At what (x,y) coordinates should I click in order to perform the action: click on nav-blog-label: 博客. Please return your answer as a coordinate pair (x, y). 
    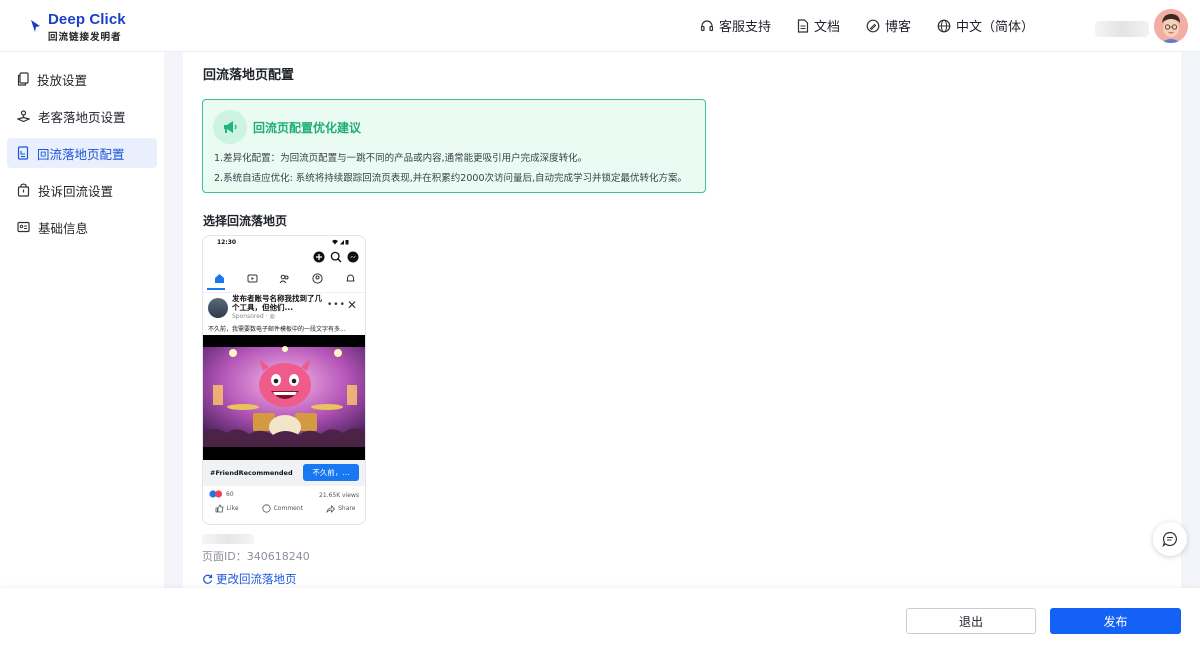
    Looking at the image, I should click on (898, 27).